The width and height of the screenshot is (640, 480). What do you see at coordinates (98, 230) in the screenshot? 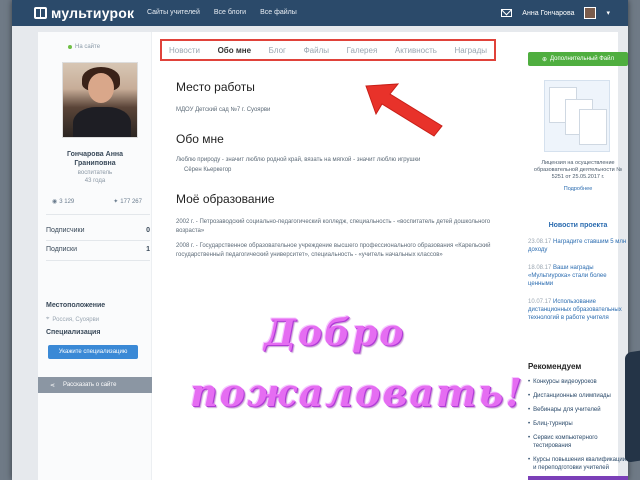
I see `subscribers-row: Подписчики 0` at bounding box center [98, 230].